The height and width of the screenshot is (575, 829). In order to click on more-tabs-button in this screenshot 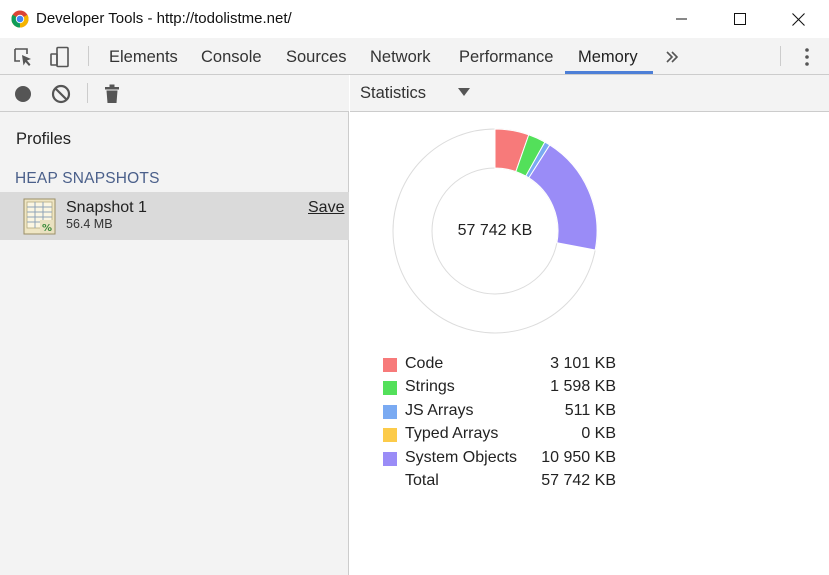, I will do `click(672, 57)`.